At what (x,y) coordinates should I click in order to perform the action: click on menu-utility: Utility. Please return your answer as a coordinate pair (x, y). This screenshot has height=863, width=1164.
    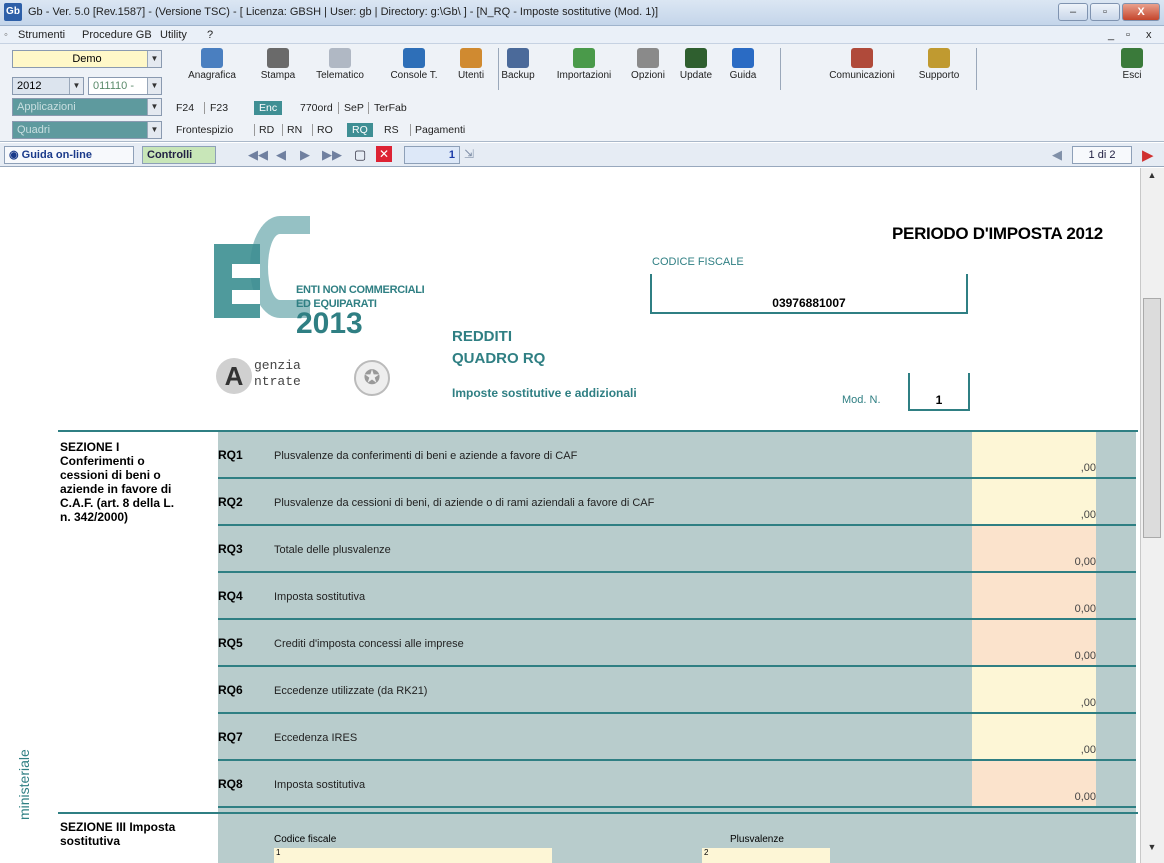
    Looking at the image, I should click on (173, 35).